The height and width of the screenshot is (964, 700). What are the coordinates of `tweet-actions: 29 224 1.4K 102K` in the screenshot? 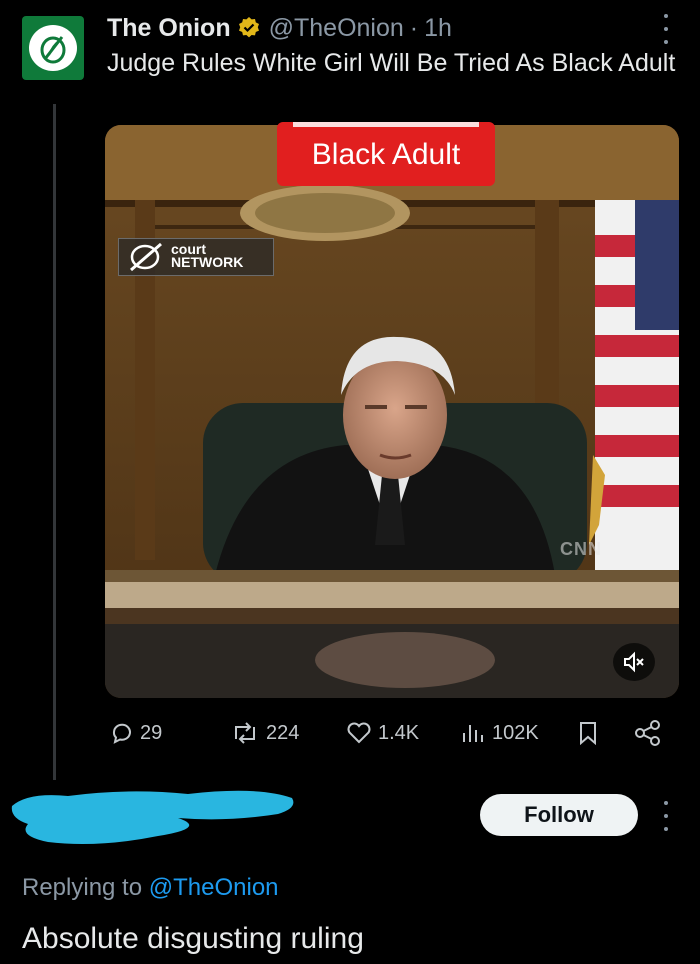 It's located at (390, 733).